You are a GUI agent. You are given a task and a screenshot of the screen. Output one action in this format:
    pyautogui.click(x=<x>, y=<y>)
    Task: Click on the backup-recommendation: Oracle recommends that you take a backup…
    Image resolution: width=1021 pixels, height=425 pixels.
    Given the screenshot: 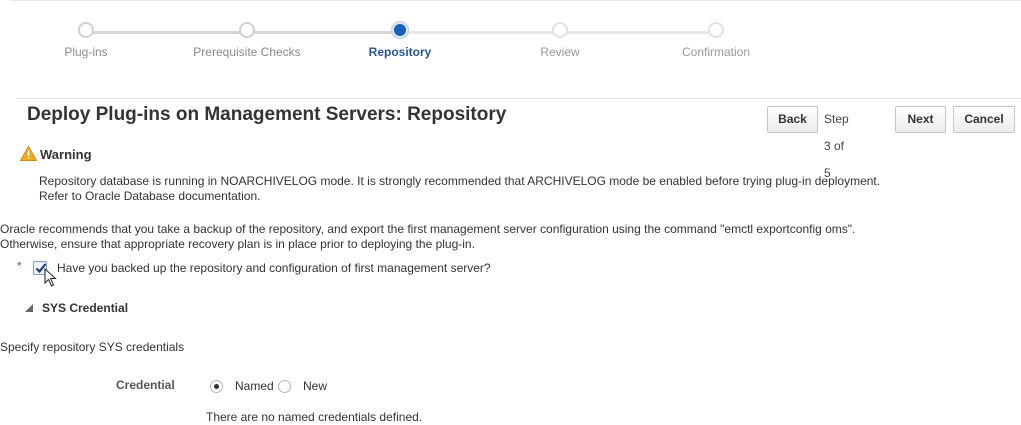 What is the action you would take?
    pyautogui.click(x=507, y=237)
    